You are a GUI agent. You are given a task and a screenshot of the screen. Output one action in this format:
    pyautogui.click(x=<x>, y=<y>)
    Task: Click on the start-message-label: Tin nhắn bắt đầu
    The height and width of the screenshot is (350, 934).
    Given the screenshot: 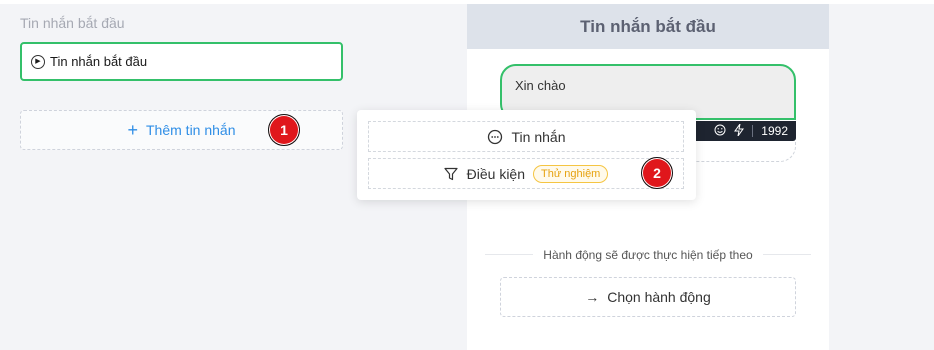 What is the action you would take?
    pyautogui.click(x=99, y=61)
    